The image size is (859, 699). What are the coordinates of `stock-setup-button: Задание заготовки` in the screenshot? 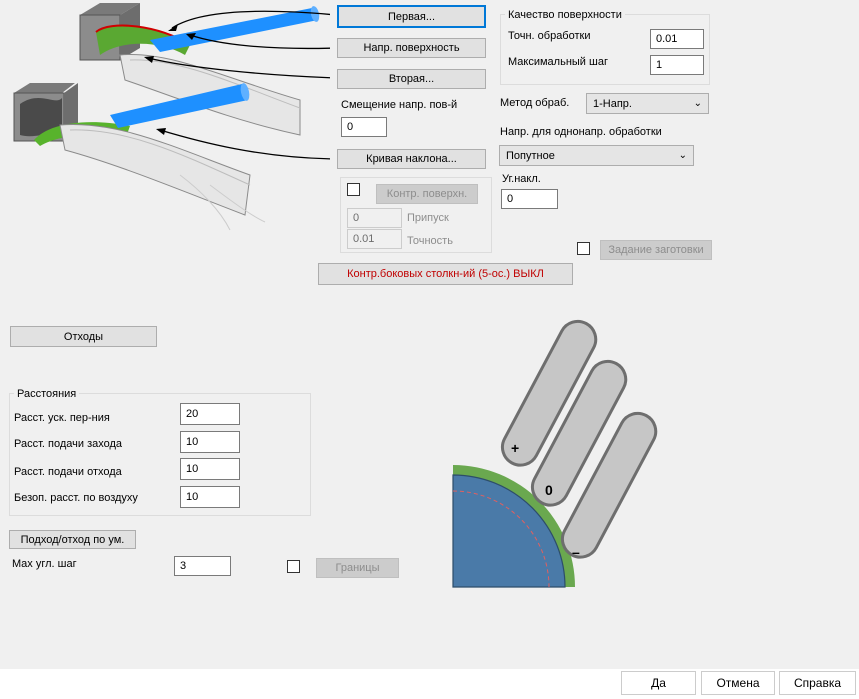 It's located at (656, 250).